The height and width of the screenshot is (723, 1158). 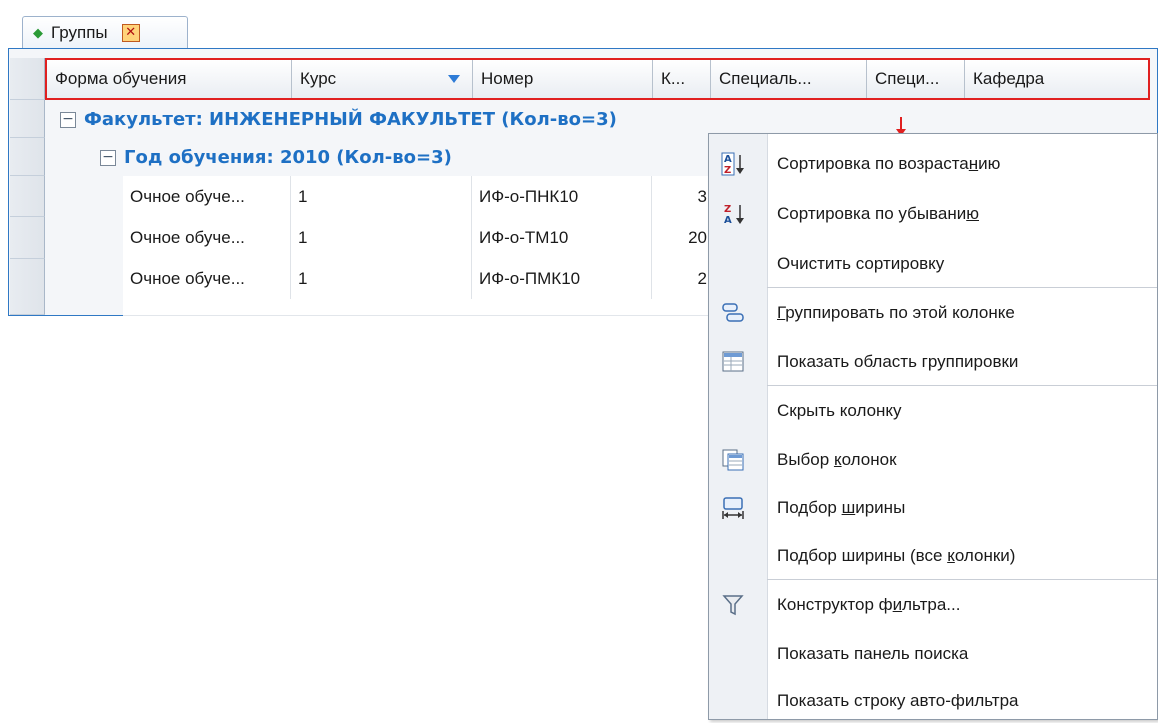 What do you see at coordinates (933, 164) in the screenshot?
I see `menu-item-sort-ascending: A Z Сортировка по возрастанию` at bounding box center [933, 164].